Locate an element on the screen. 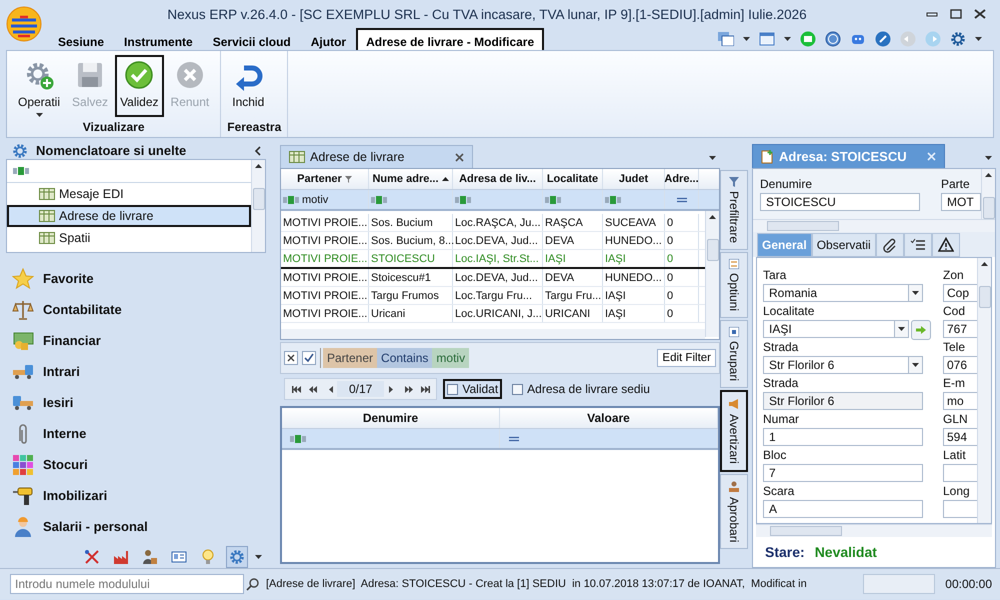 The image size is (1000, 600). module-item: Interne is located at coordinates (142, 433).